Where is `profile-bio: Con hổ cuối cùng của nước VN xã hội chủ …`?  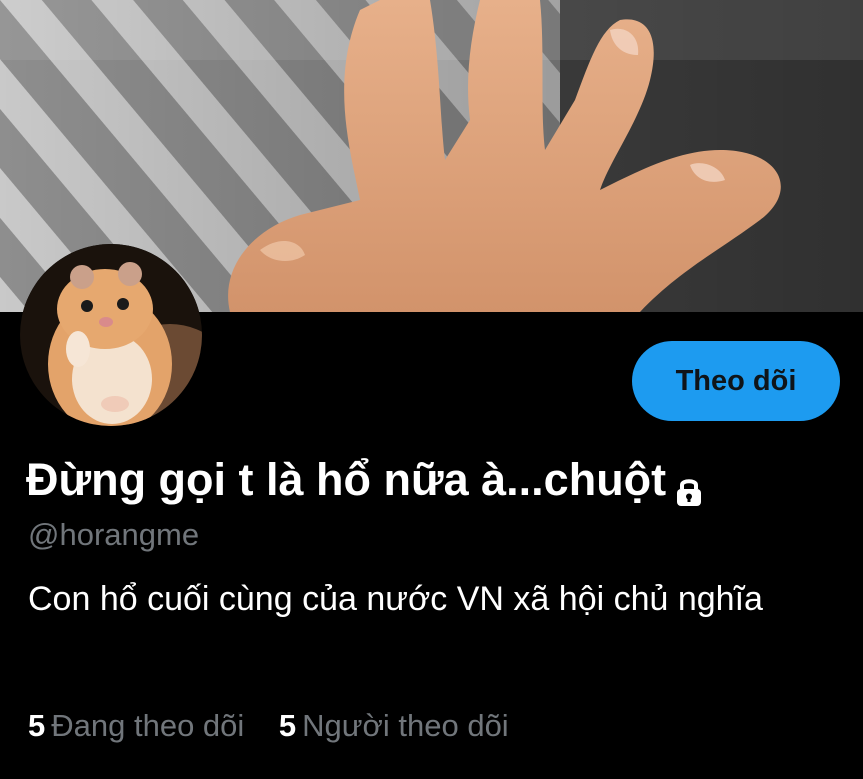 profile-bio: Con hổ cuối cùng của nước VN xã hội chủ … is located at coordinates (395, 599).